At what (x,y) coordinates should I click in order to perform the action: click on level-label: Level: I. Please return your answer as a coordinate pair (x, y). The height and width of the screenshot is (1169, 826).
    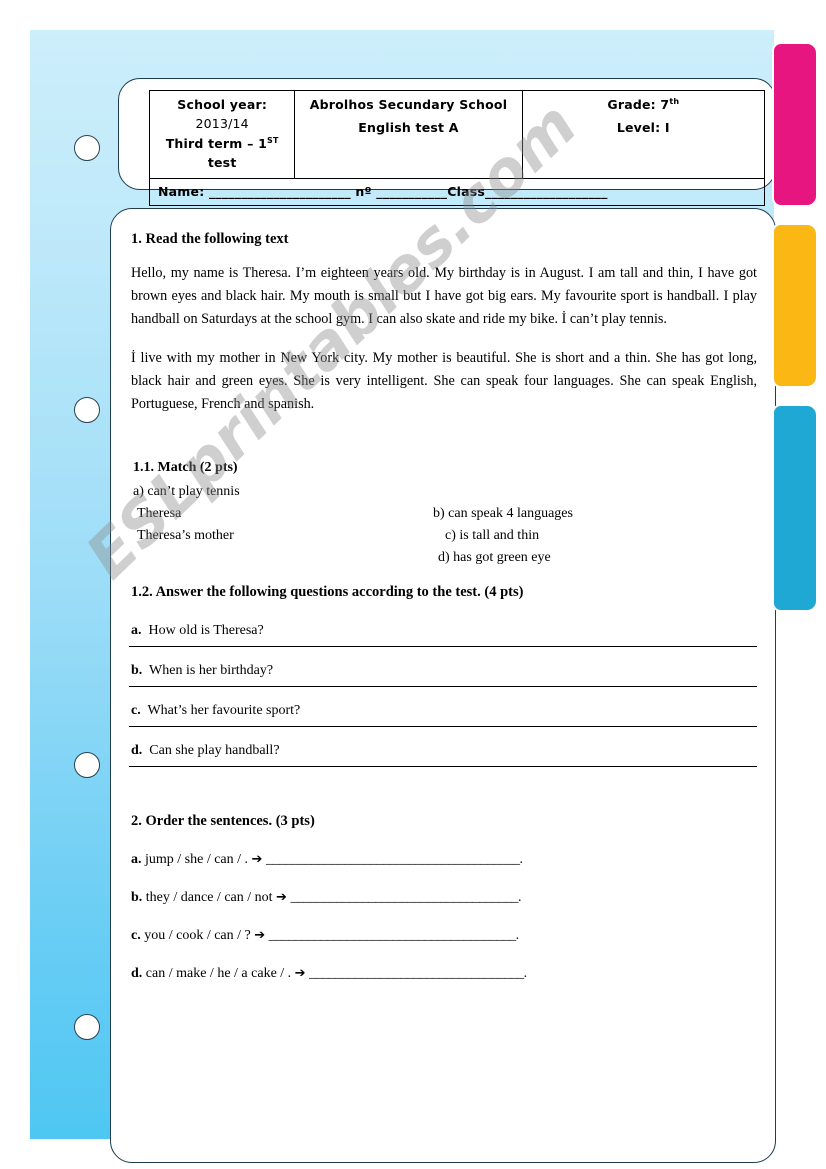
    Looking at the image, I should click on (643, 128).